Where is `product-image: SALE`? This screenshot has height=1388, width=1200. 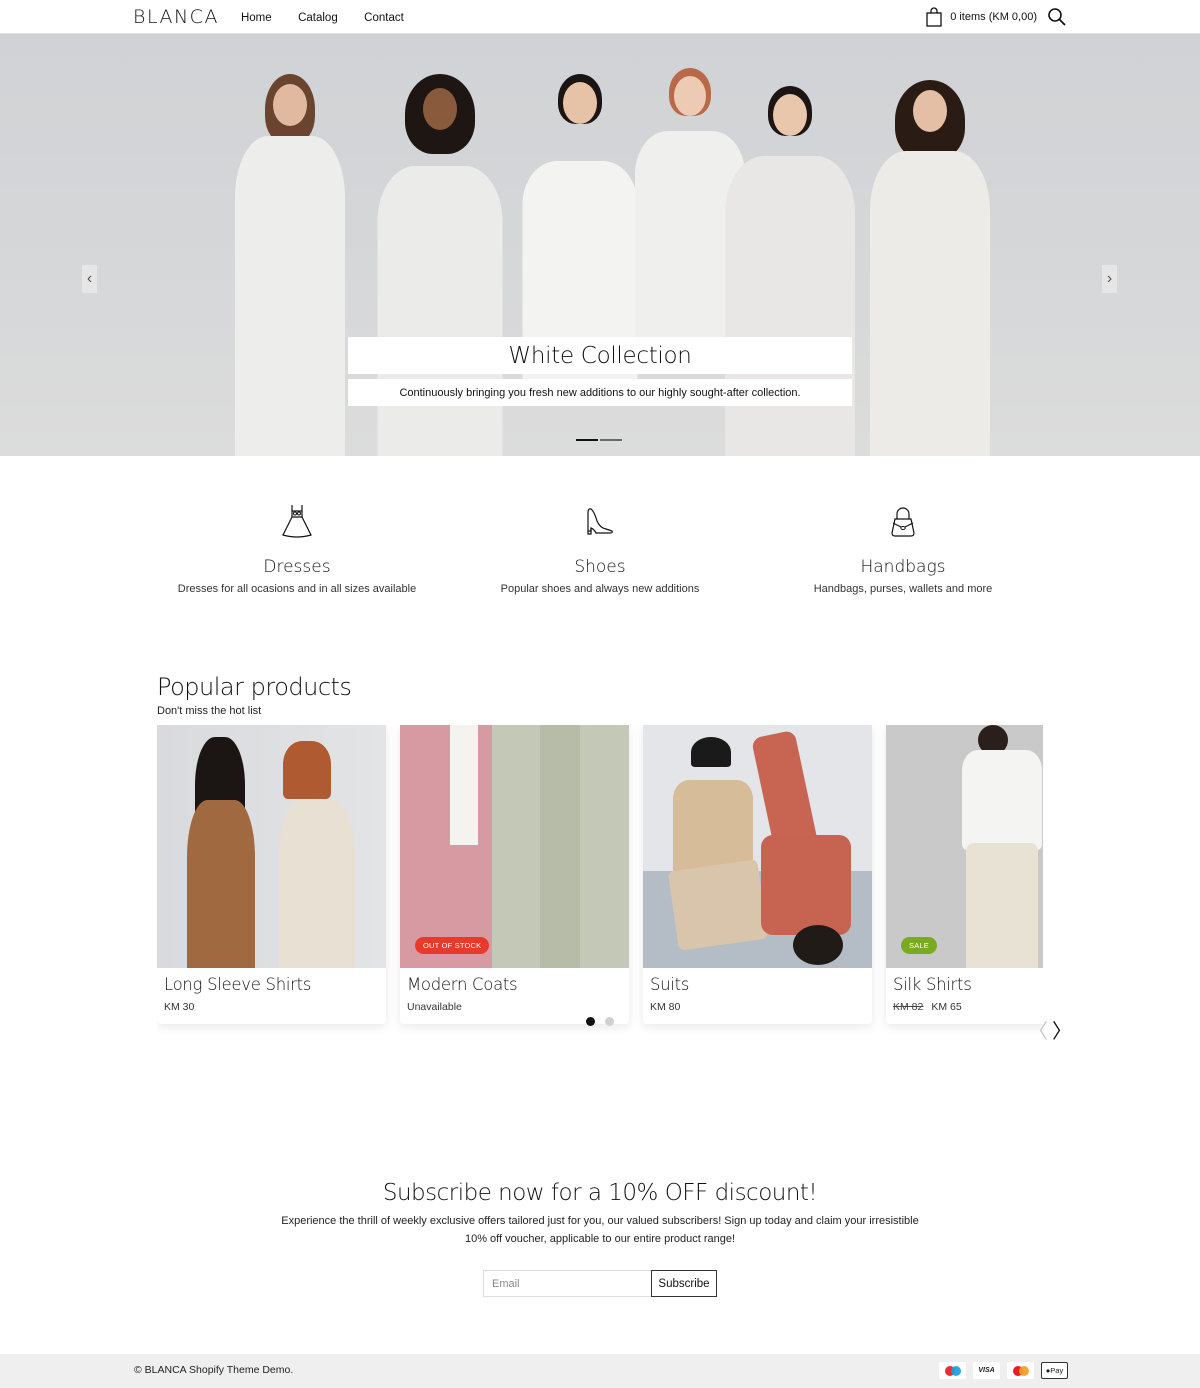
product-image: SALE is located at coordinates (964, 846).